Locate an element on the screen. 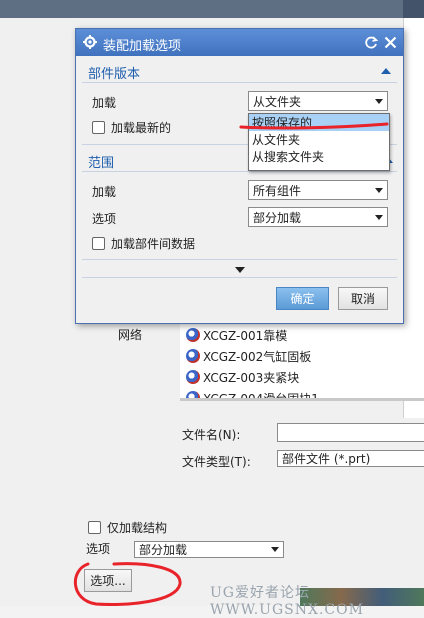 The image size is (424, 618). cancel-button-label: 取消 is located at coordinates (362, 299).